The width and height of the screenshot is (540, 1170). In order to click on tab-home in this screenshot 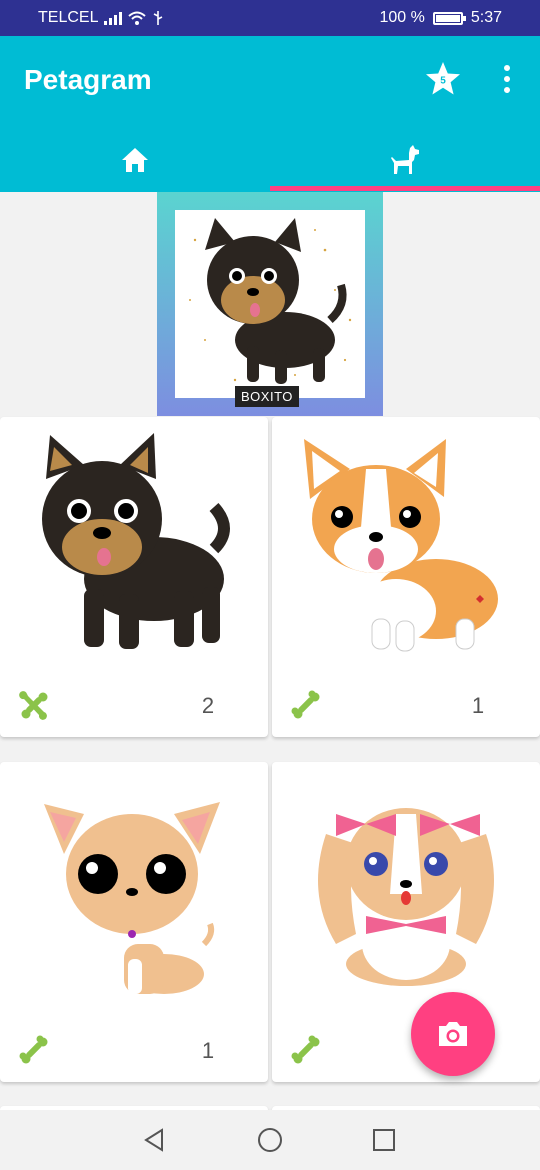, I will do `click(135, 160)`.